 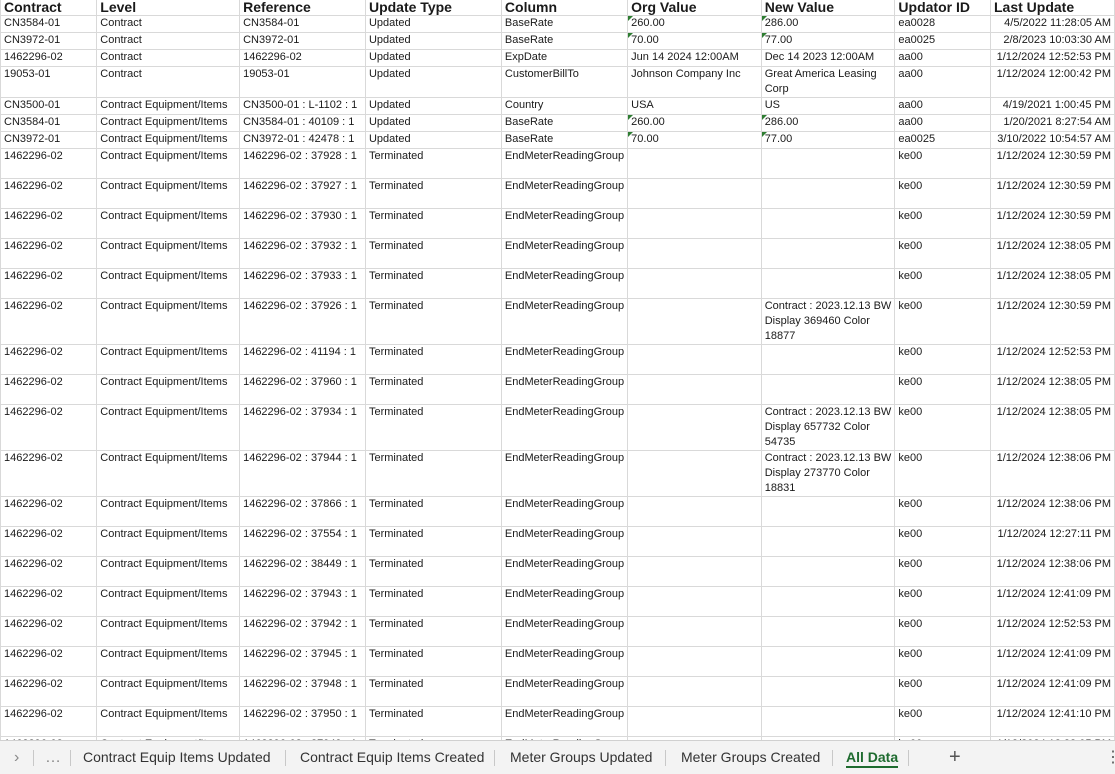 I want to click on cell-reference: 1462296-02 : 37554 : 1, so click(x=302, y=541).